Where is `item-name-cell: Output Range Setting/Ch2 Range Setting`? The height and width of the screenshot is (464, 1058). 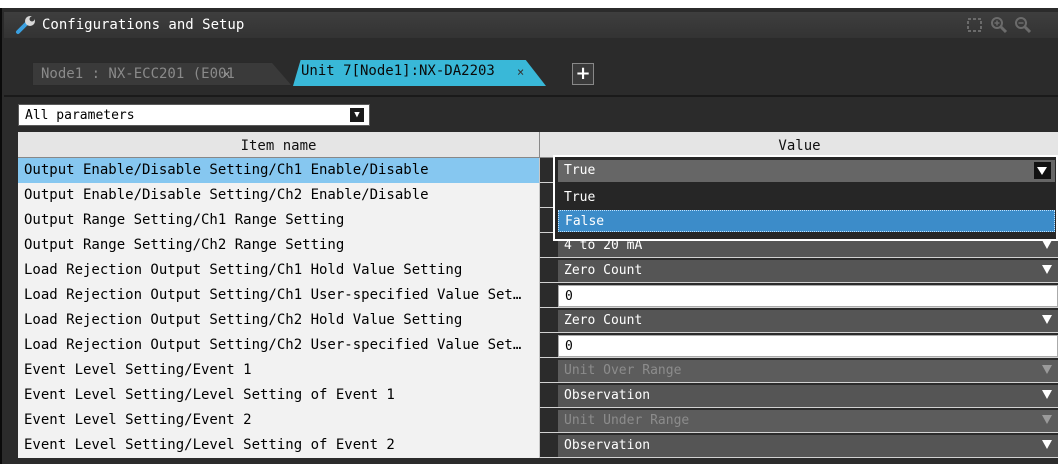 item-name-cell: Output Range Setting/Ch2 Range Setting is located at coordinates (279, 245).